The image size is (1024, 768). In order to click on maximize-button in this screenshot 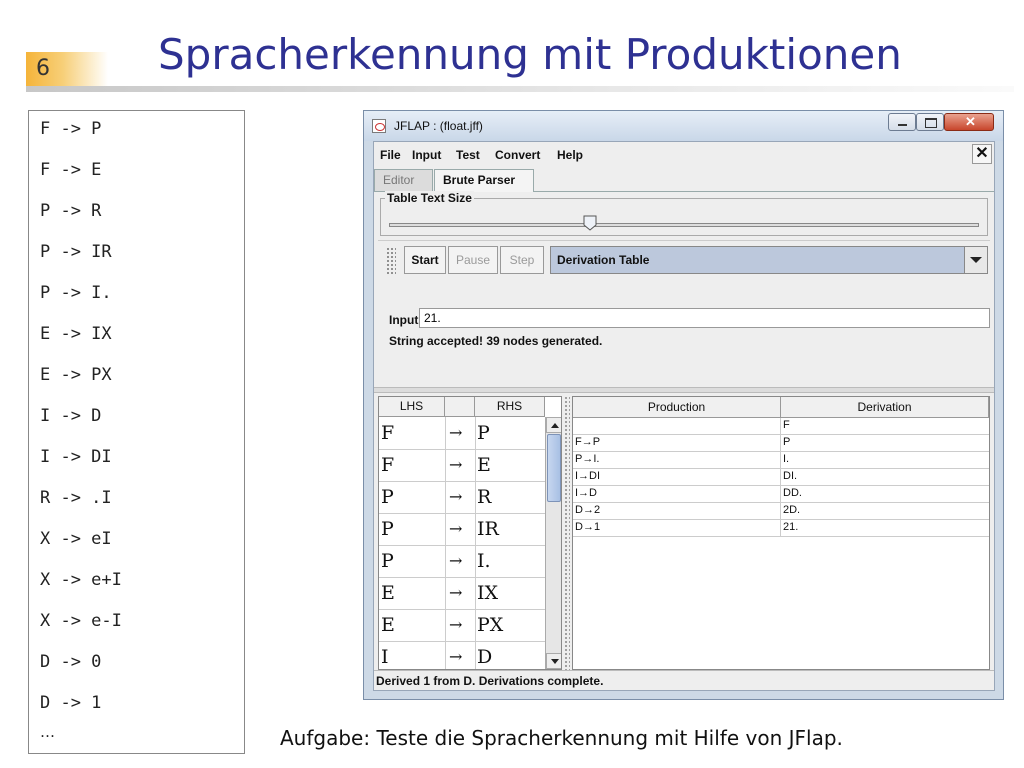, I will do `click(930, 122)`.